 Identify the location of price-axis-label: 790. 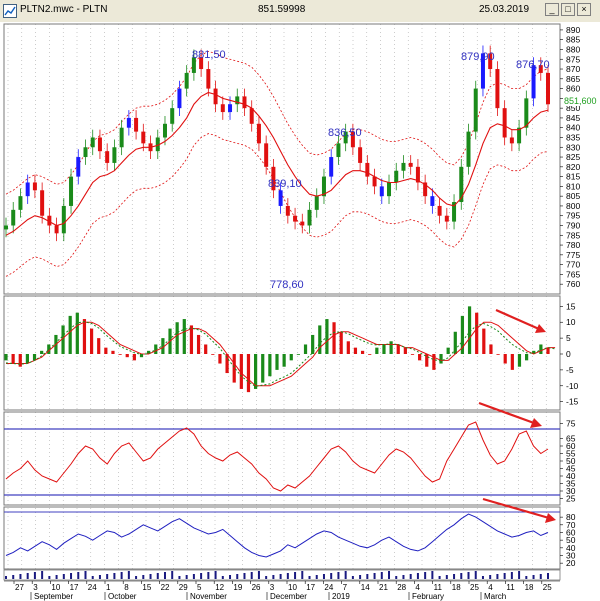
(573, 226).